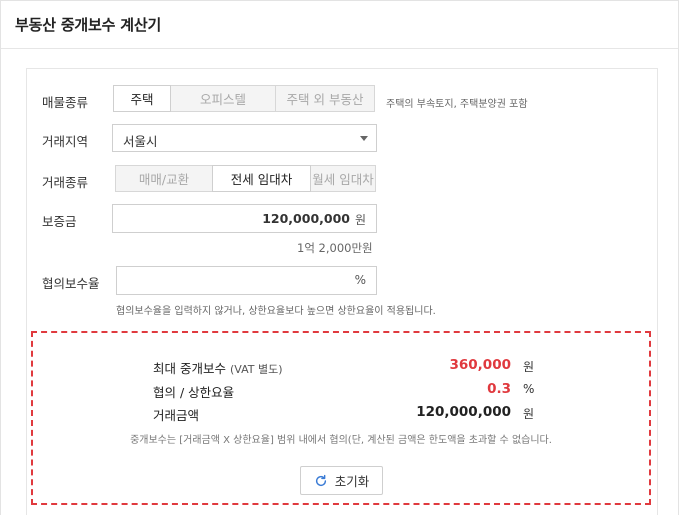 Image resolution: width=679 pixels, height=515 pixels. What do you see at coordinates (457, 104) in the screenshot?
I see `property-type-hint: 주택의 부속토지, 주택분양권 포함` at bounding box center [457, 104].